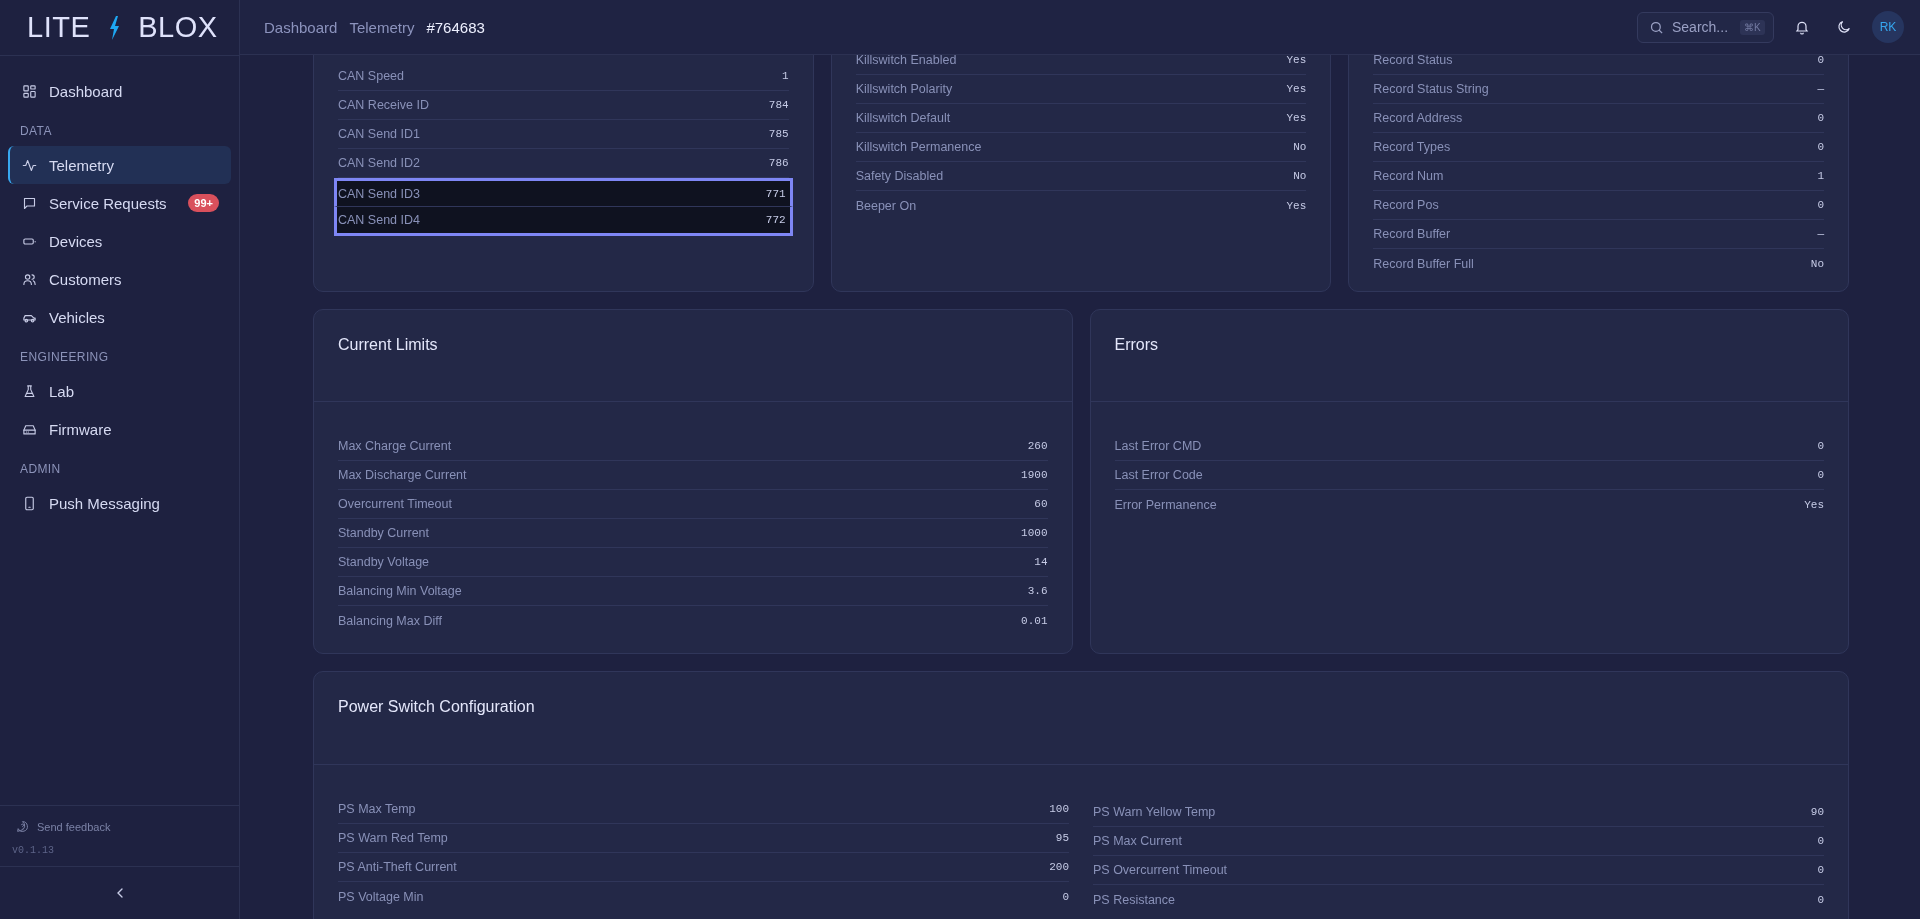 The image size is (1920, 919). What do you see at coordinates (384, 533) in the screenshot?
I see `field-label: Standby Current` at bounding box center [384, 533].